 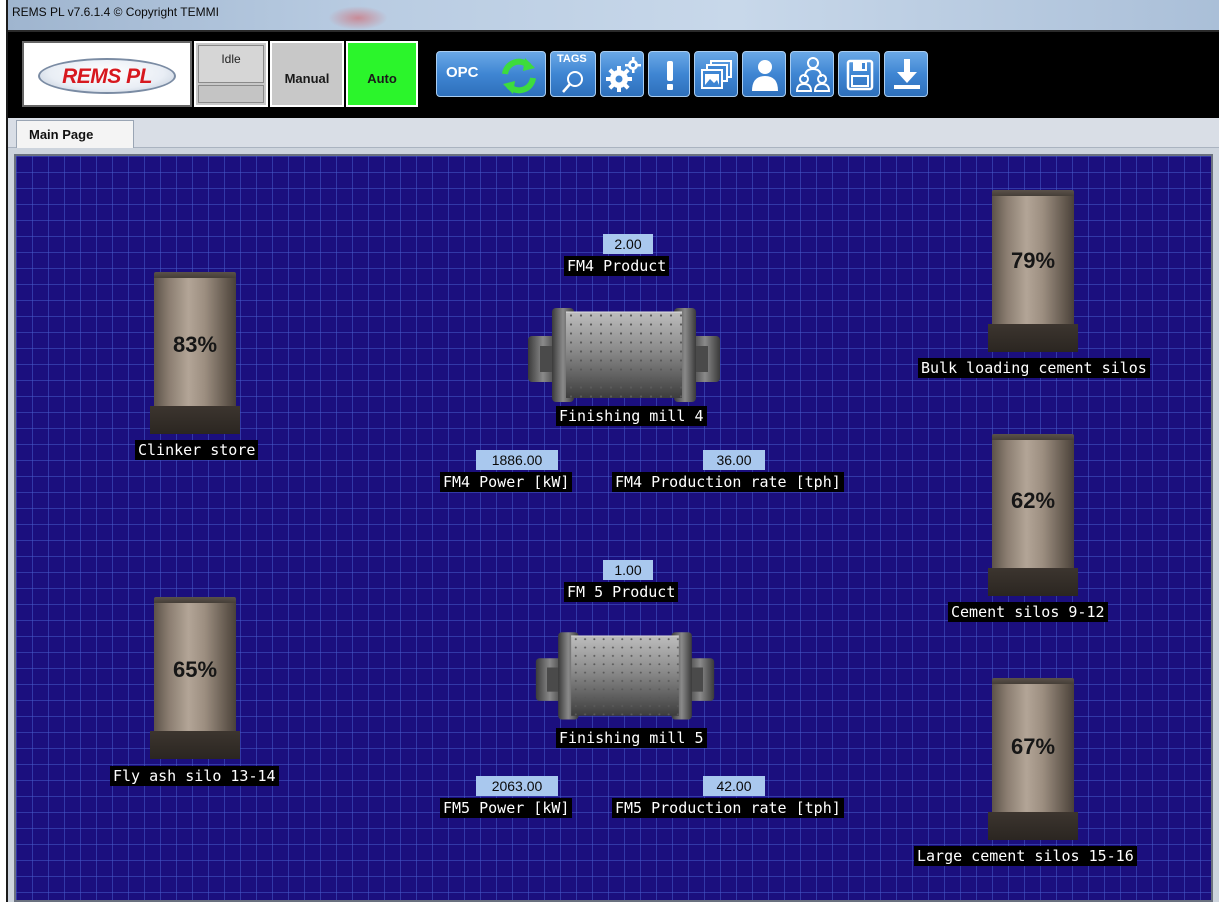 What do you see at coordinates (1034, 368) in the screenshot?
I see `bulk-loading-silo-label: Bulk loading cement silos` at bounding box center [1034, 368].